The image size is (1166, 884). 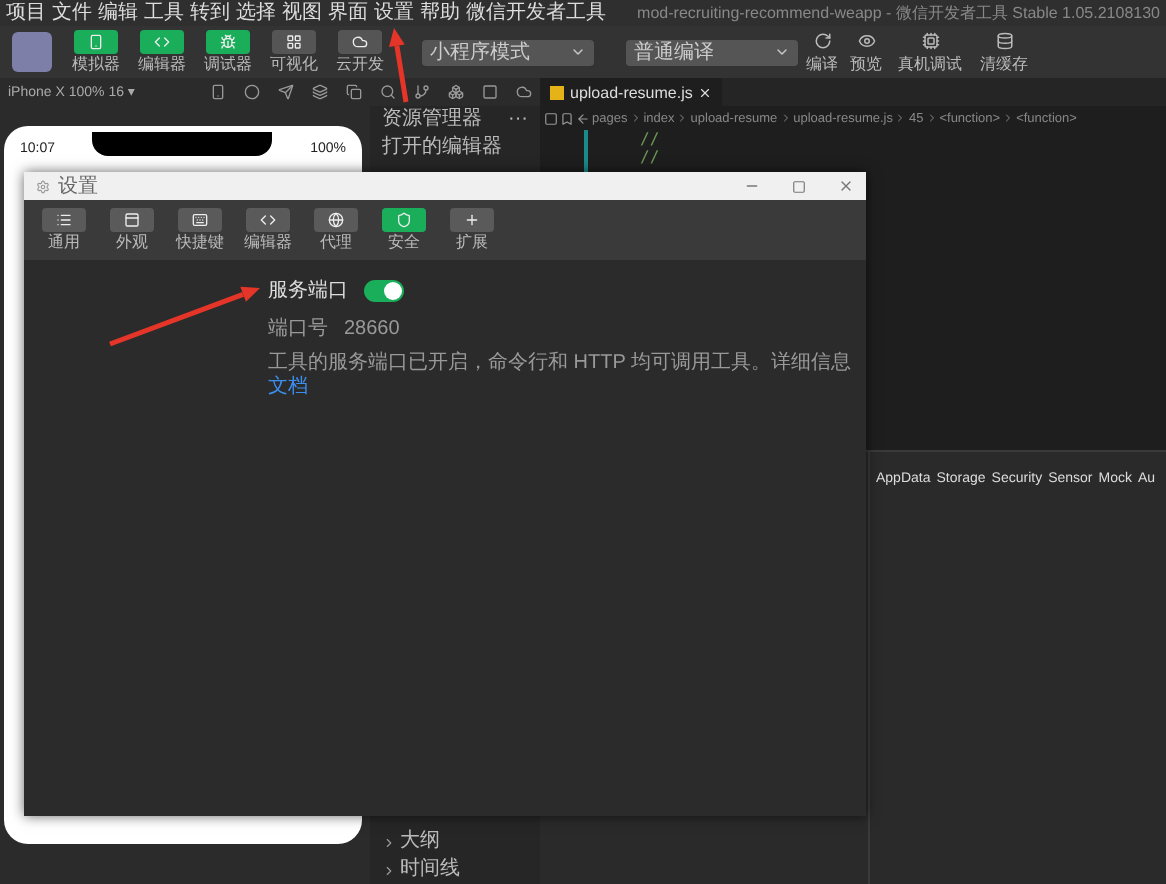 What do you see at coordinates (118, 13) in the screenshot?
I see `menu-item: 编辑` at bounding box center [118, 13].